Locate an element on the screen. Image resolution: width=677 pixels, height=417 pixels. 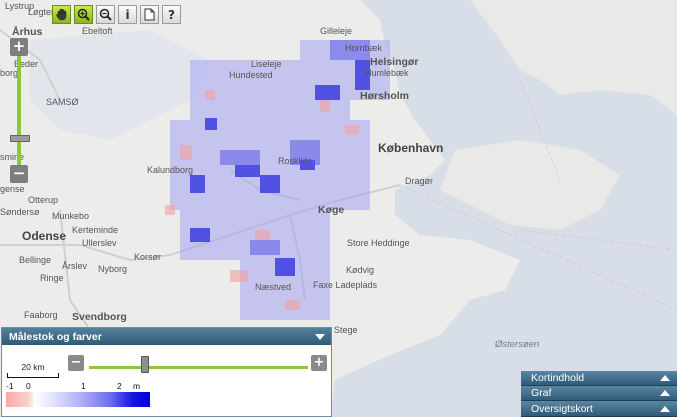
map-toolbar: i ? is located at coordinates (116, 14).